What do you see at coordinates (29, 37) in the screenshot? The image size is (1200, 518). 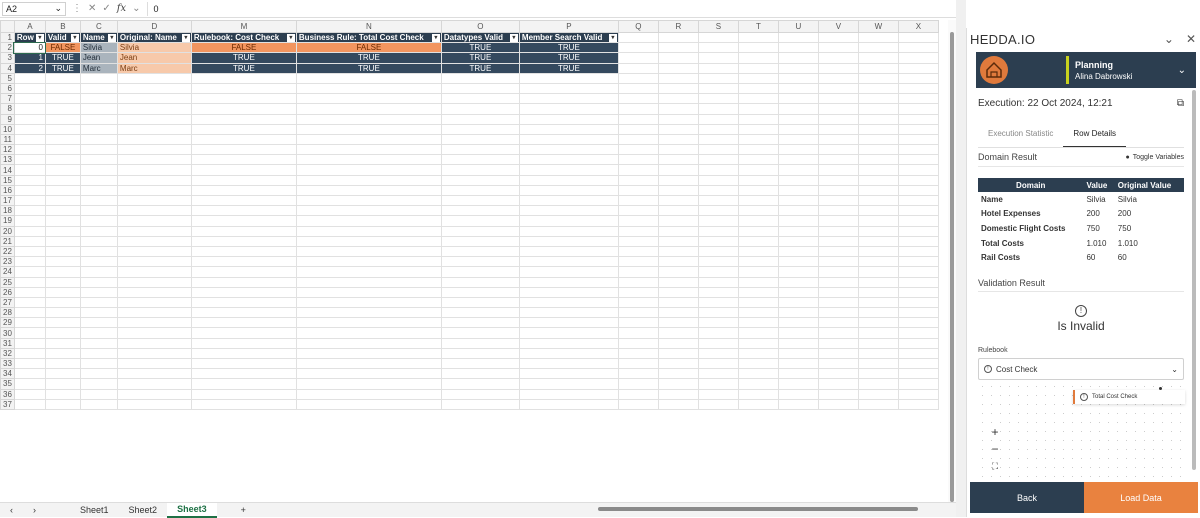 I see `table-header-cell: Row ▾` at bounding box center [29, 37].